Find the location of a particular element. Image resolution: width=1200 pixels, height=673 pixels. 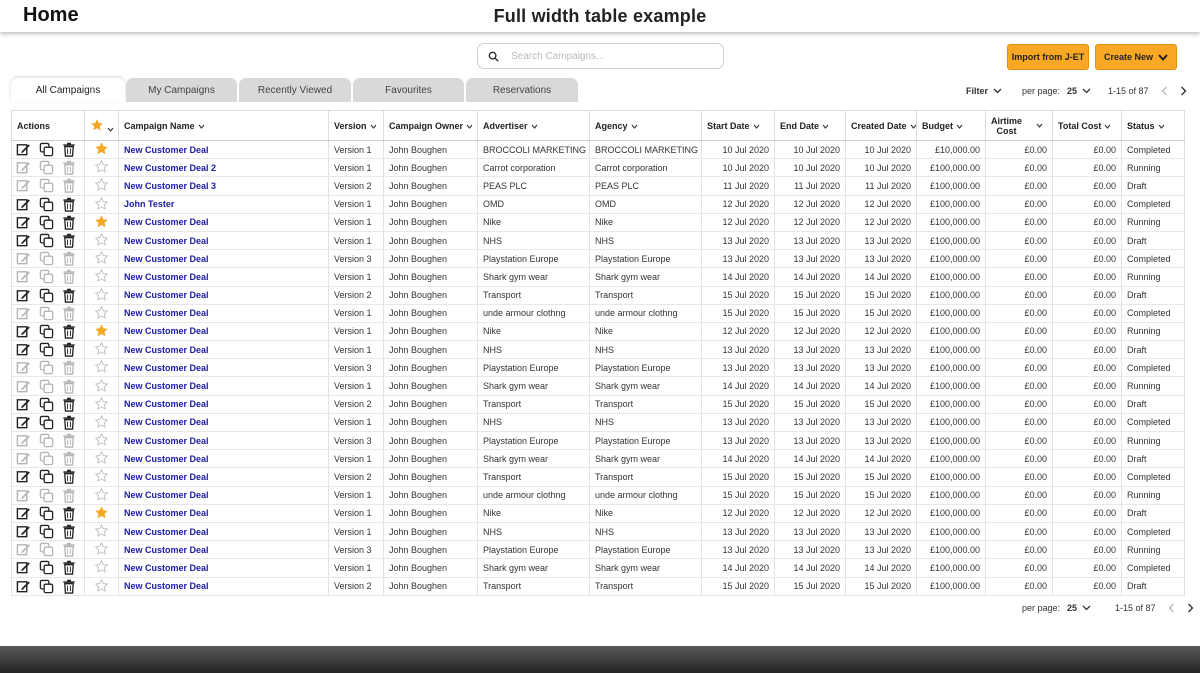

col-budget: Budget is located at coordinates (951, 125).